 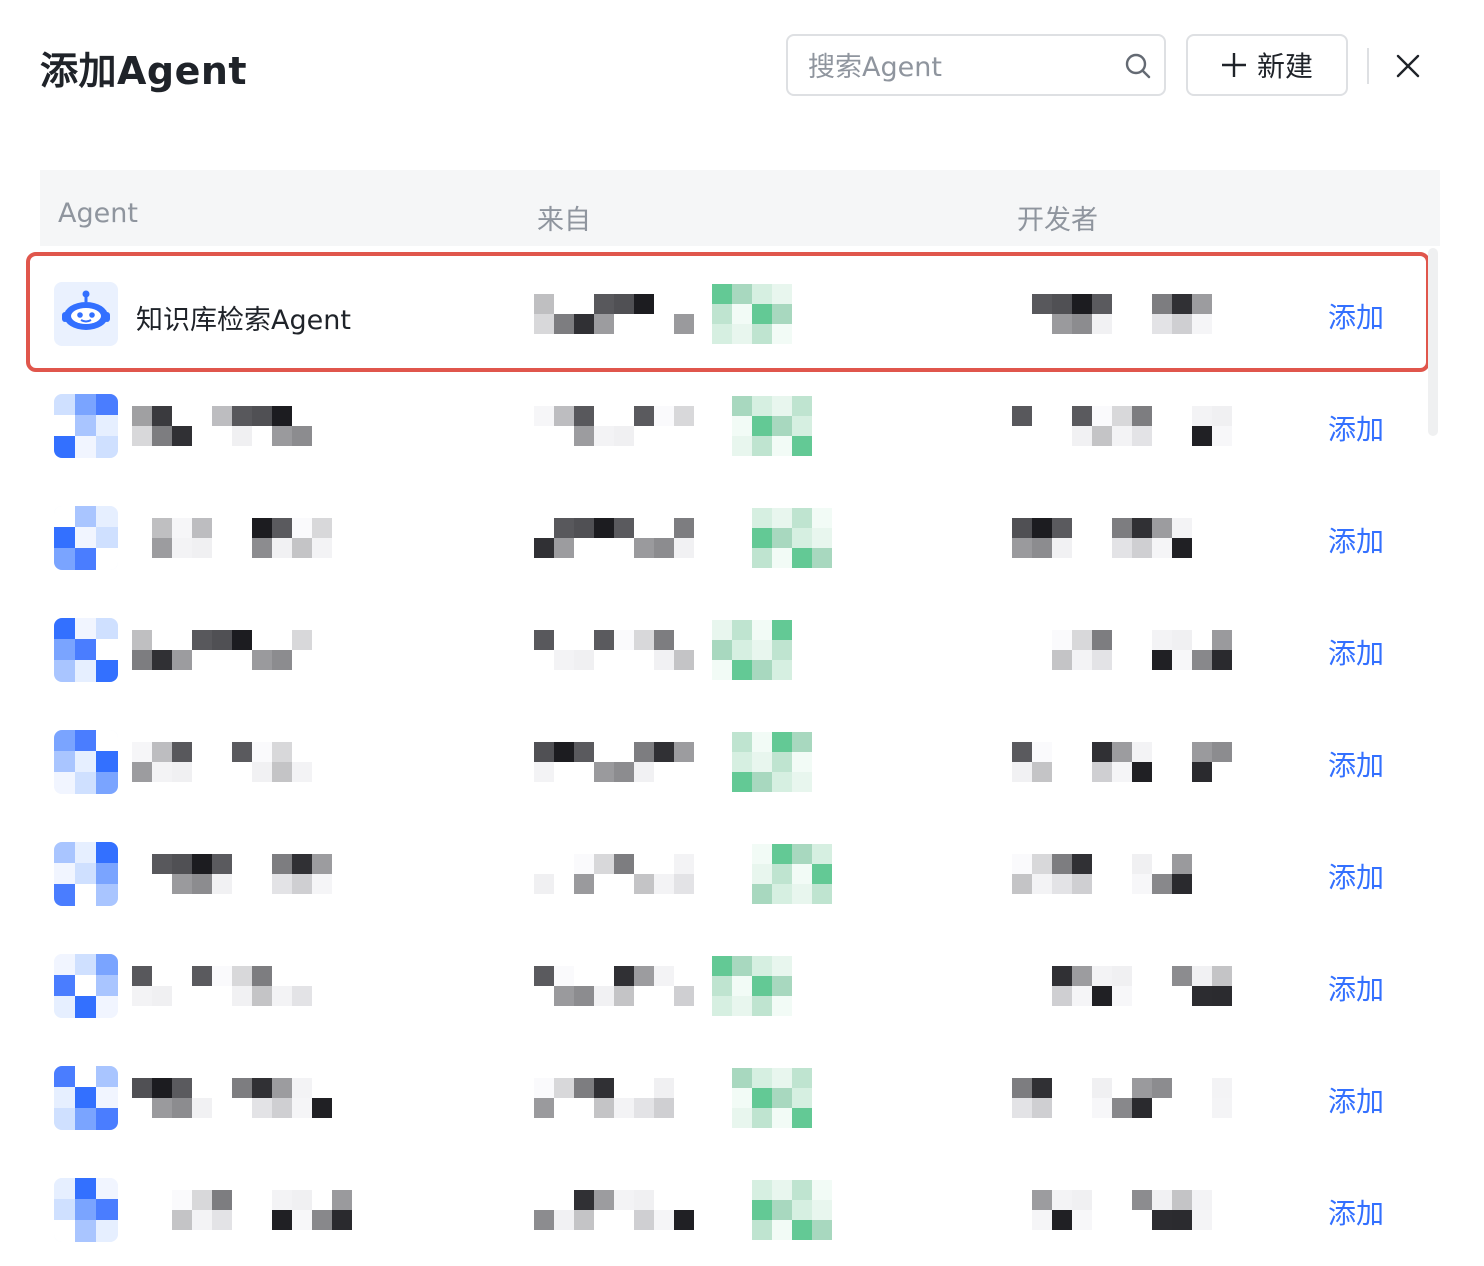 I want to click on column-header-source: 来自, so click(x=564, y=220).